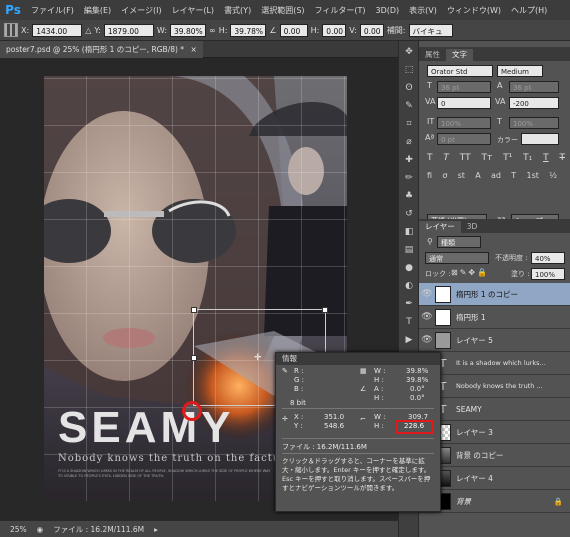  I want to click on marquee-tool-icon: ⬚, so click(409, 70).